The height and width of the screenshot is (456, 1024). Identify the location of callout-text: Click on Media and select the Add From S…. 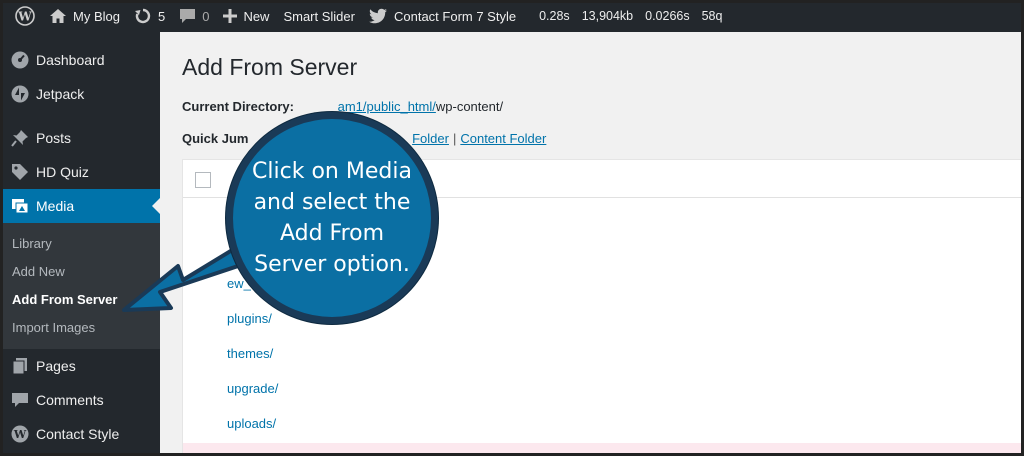
(332, 218).